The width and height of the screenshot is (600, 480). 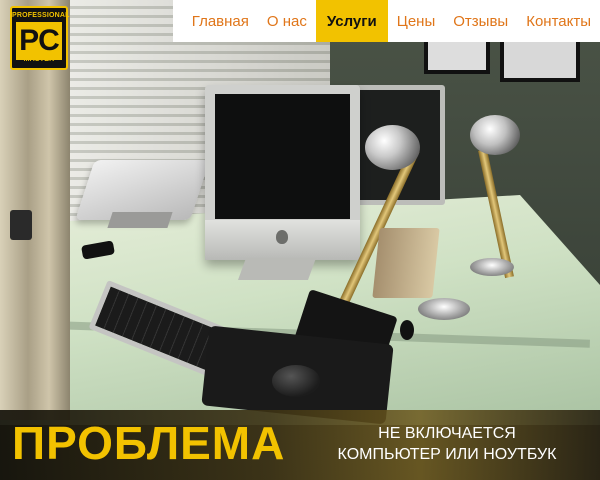 What do you see at coordinates (277, 269) in the screenshot?
I see `imac-stand` at bounding box center [277, 269].